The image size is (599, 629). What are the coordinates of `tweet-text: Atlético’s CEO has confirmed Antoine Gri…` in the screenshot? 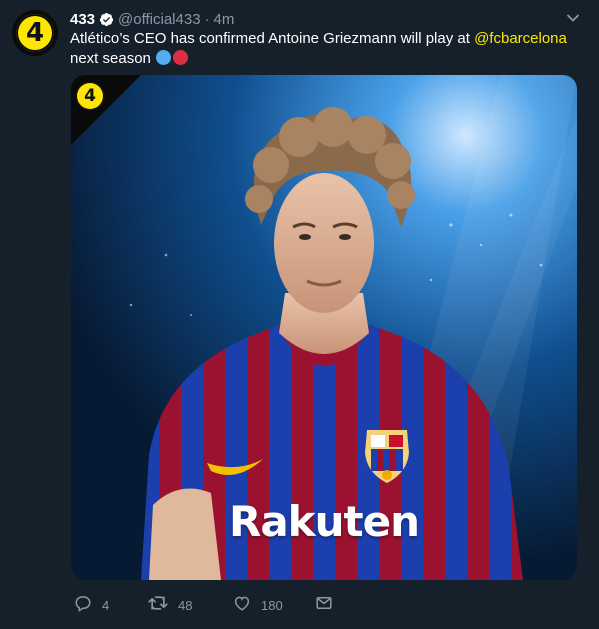 It's located at (320, 49).